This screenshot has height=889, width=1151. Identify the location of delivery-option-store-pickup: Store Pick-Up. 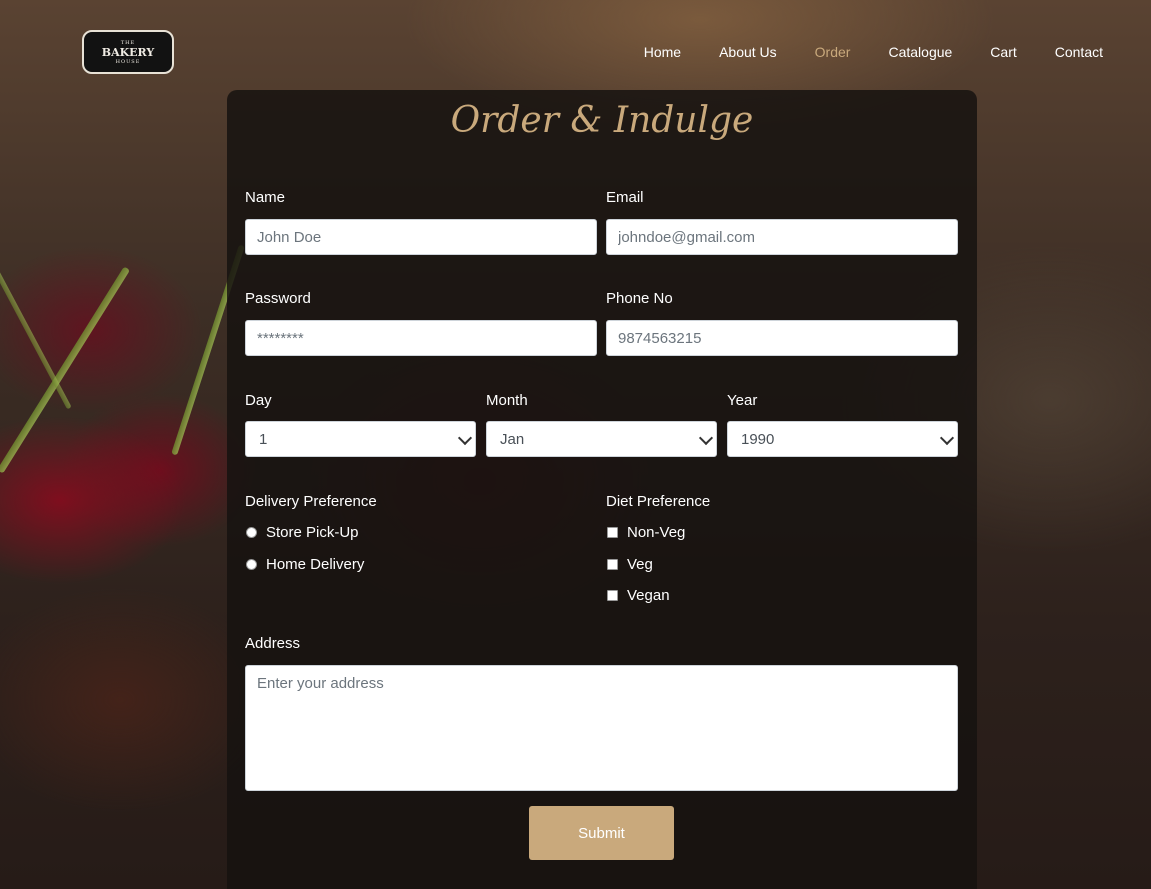
(302, 532).